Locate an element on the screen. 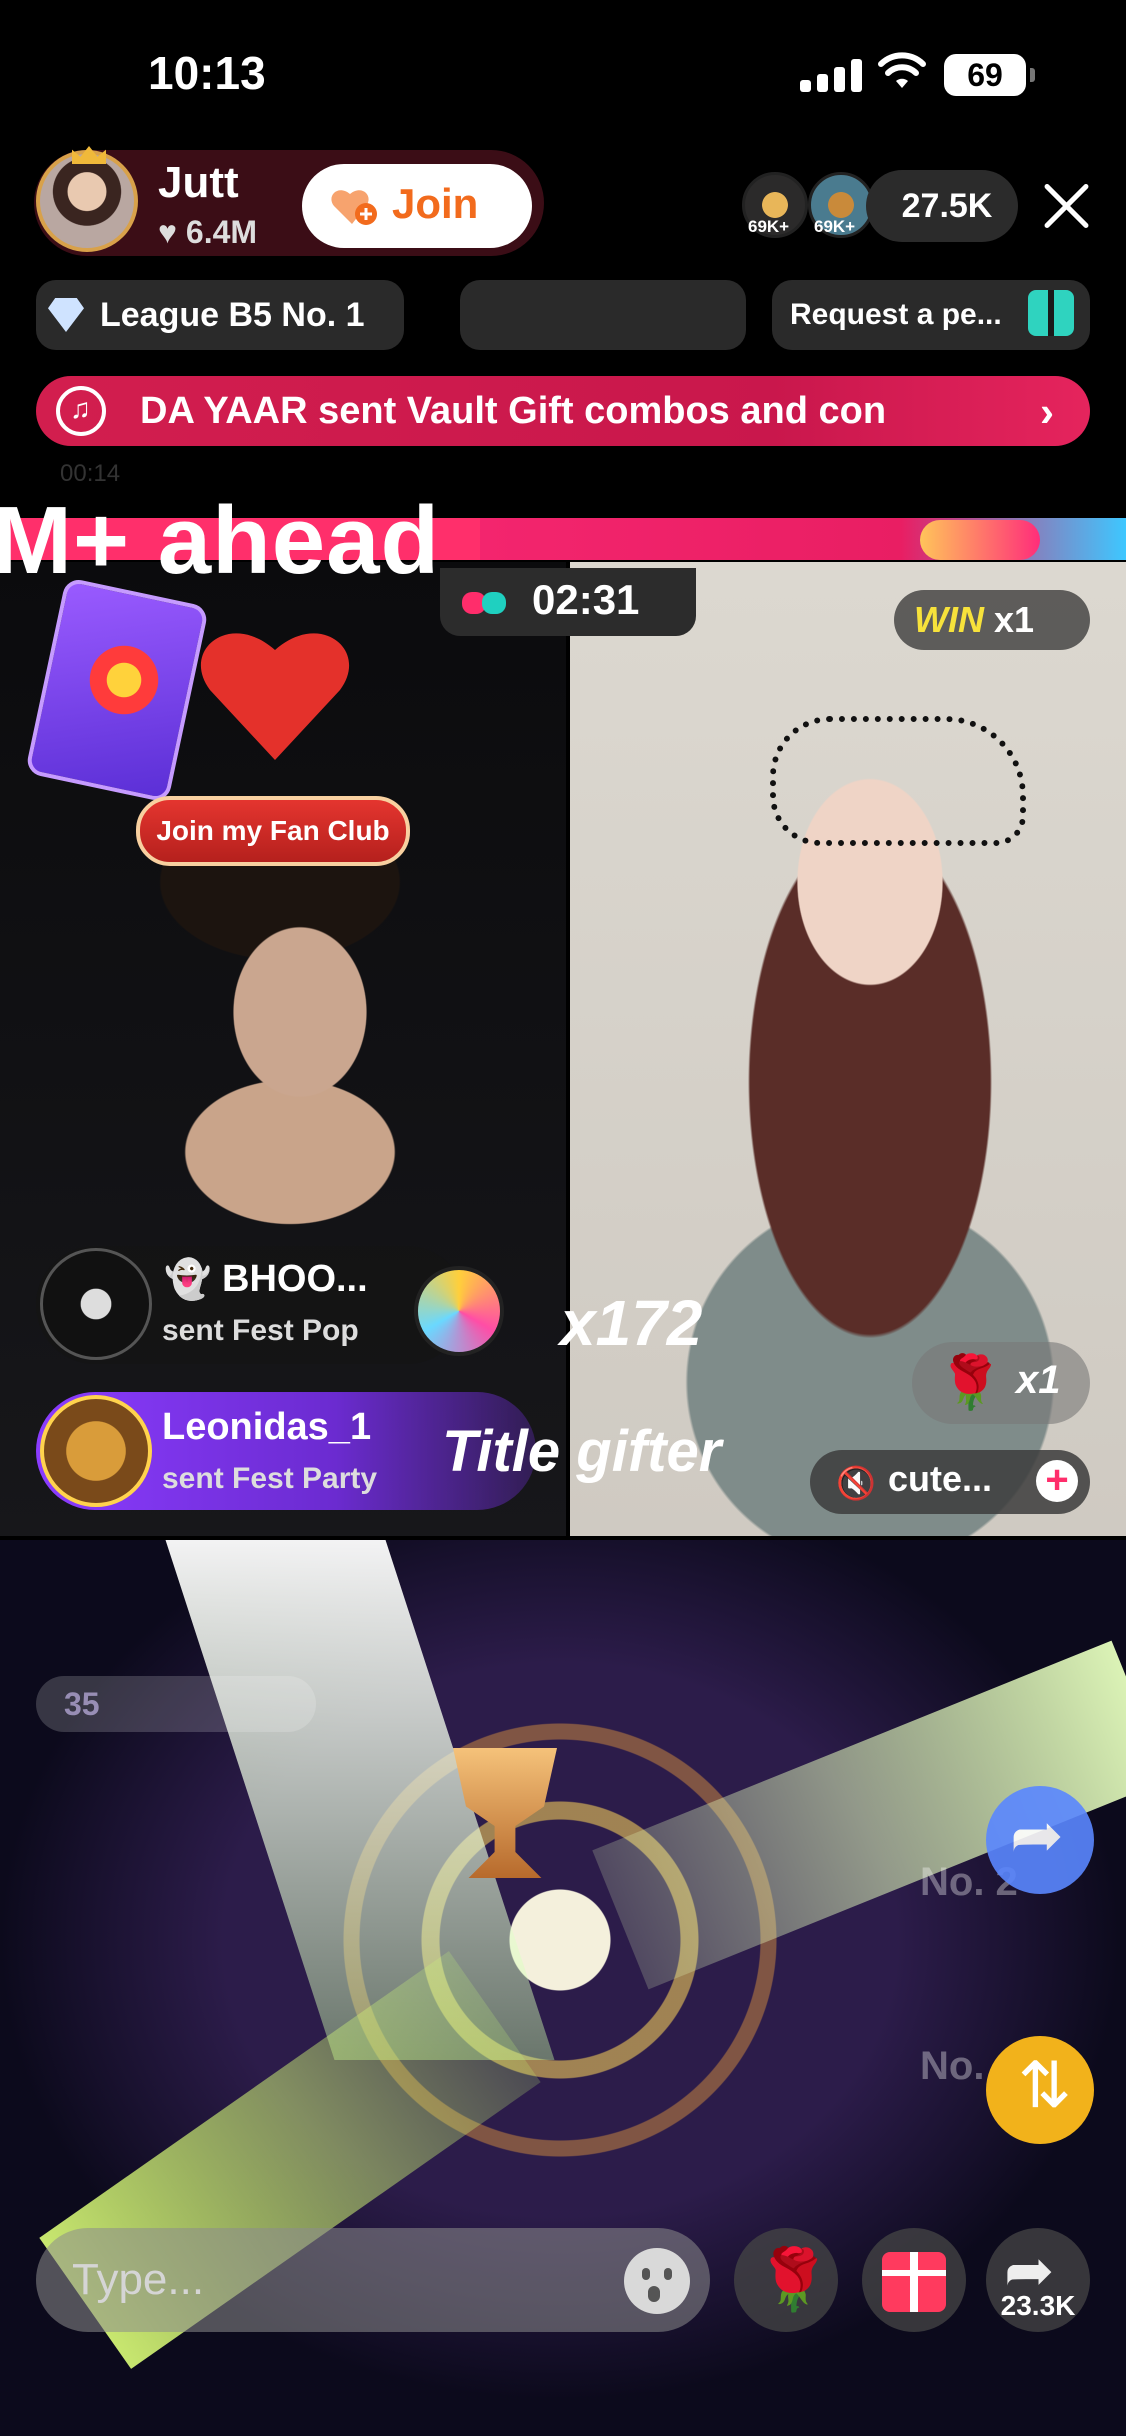 This screenshot has height=2436, width=1126. comment-input-container is located at coordinates (373, 2280).